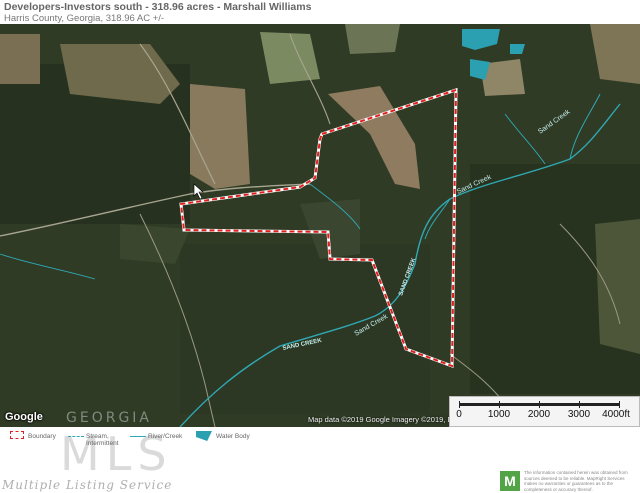 Image resolution: width=640 pixels, height=493 pixels. I want to click on legend-water-body: Water Body, so click(233, 436).